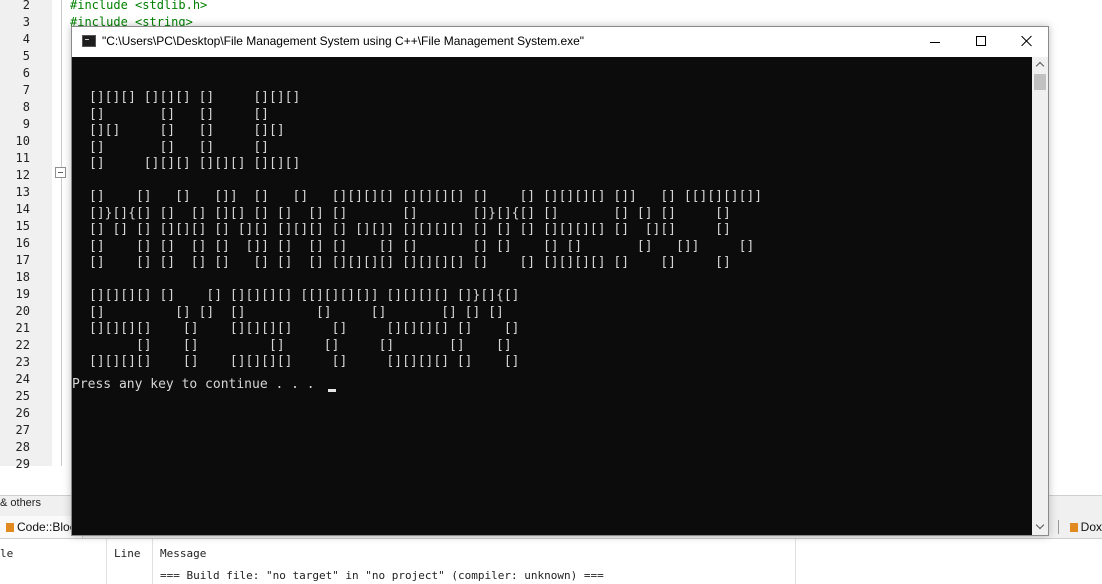 The width and height of the screenshot is (1102, 584). What do you see at coordinates (22, 464) in the screenshot?
I see `line-number: 29` at bounding box center [22, 464].